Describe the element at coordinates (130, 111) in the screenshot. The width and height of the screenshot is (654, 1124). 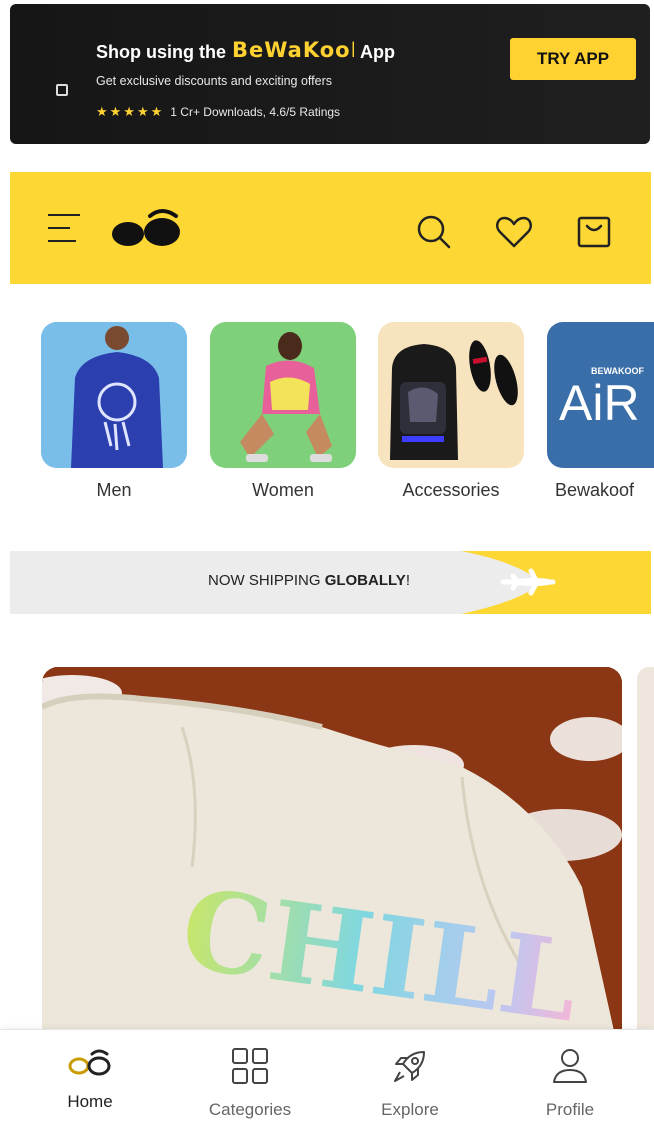
I see `rating-stars-icon: ★★★★★` at that location.